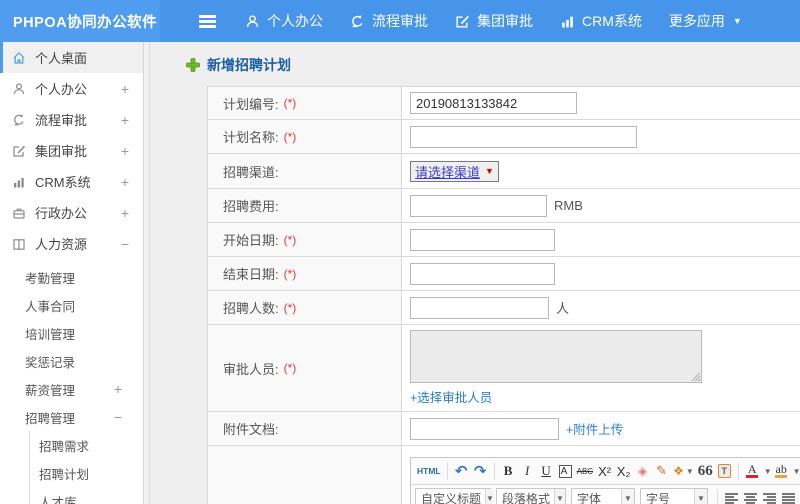  What do you see at coordinates (20, 213) in the screenshot?
I see `briefcase-icon` at bounding box center [20, 213].